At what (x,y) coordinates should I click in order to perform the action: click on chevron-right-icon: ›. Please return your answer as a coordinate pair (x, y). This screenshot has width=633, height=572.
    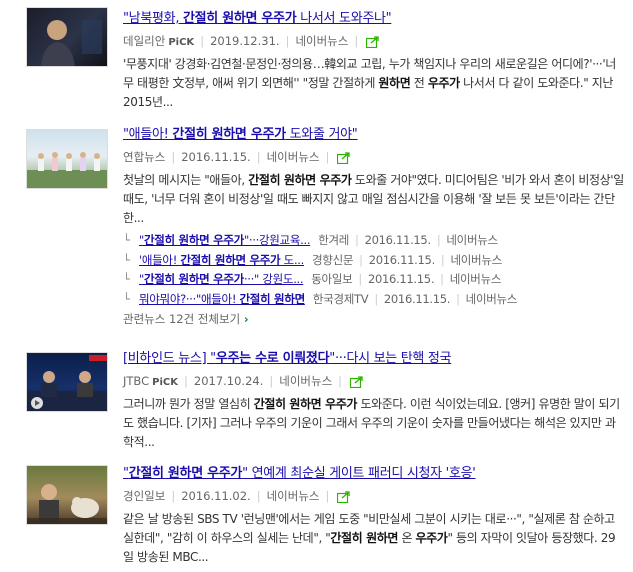
    Looking at the image, I should click on (246, 319).